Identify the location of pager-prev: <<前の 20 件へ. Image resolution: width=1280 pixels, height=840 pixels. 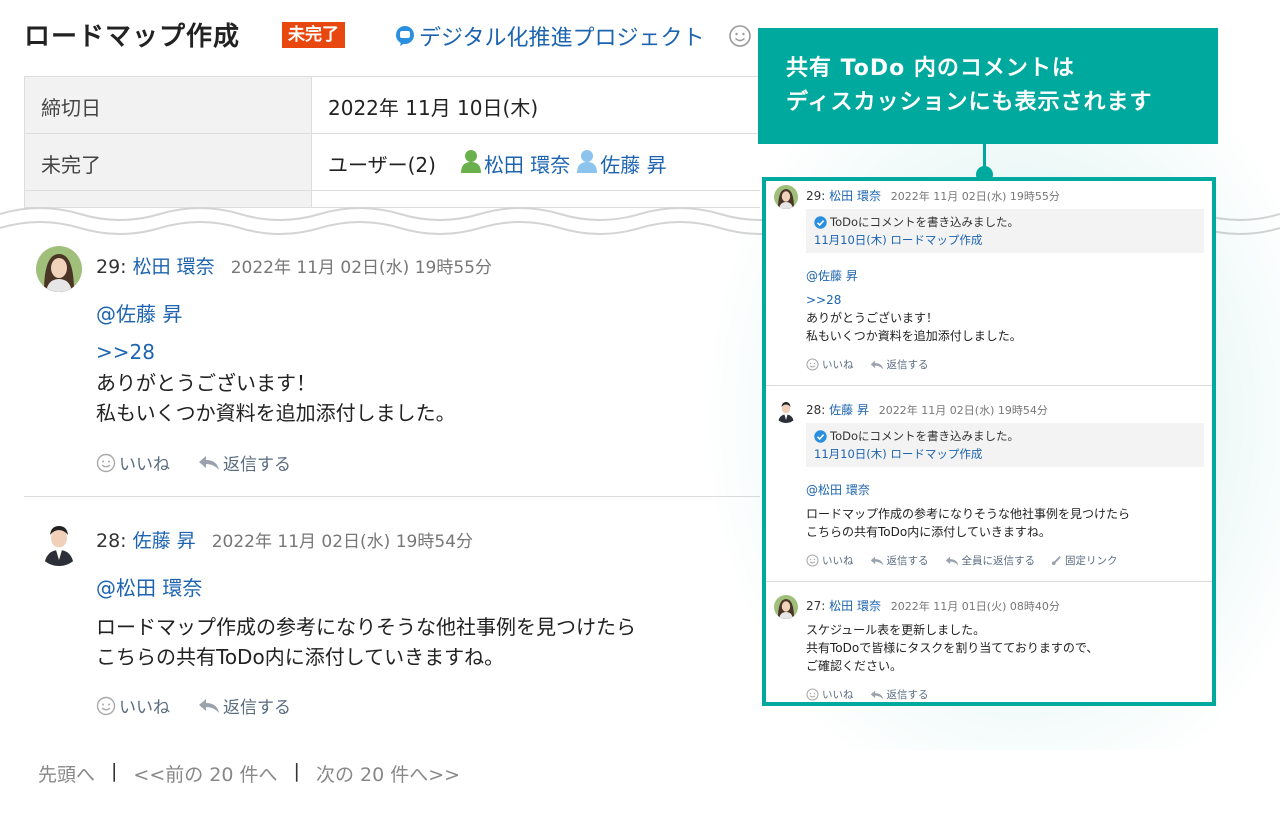
(205, 773).